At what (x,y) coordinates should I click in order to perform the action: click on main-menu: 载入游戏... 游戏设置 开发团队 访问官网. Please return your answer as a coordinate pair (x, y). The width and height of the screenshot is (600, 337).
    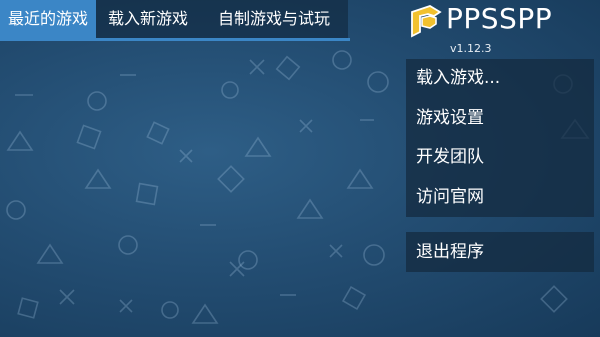
    Looking at the image, I should click on (500, 138).